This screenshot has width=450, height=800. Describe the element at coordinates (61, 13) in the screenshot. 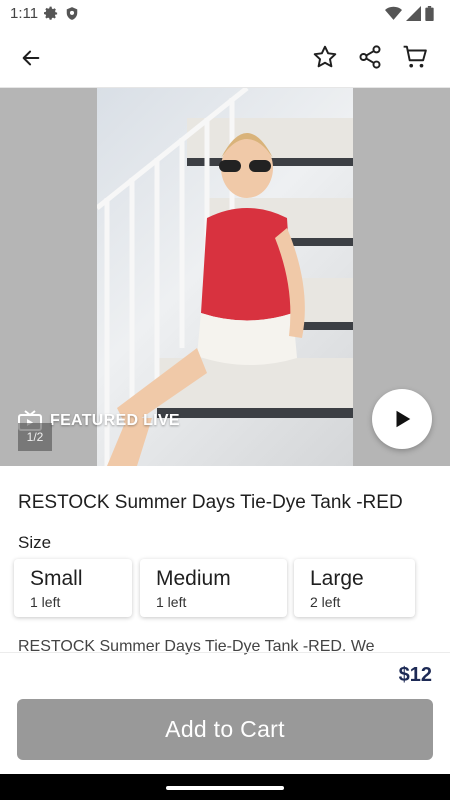

I see `status-left-icons` at that location.